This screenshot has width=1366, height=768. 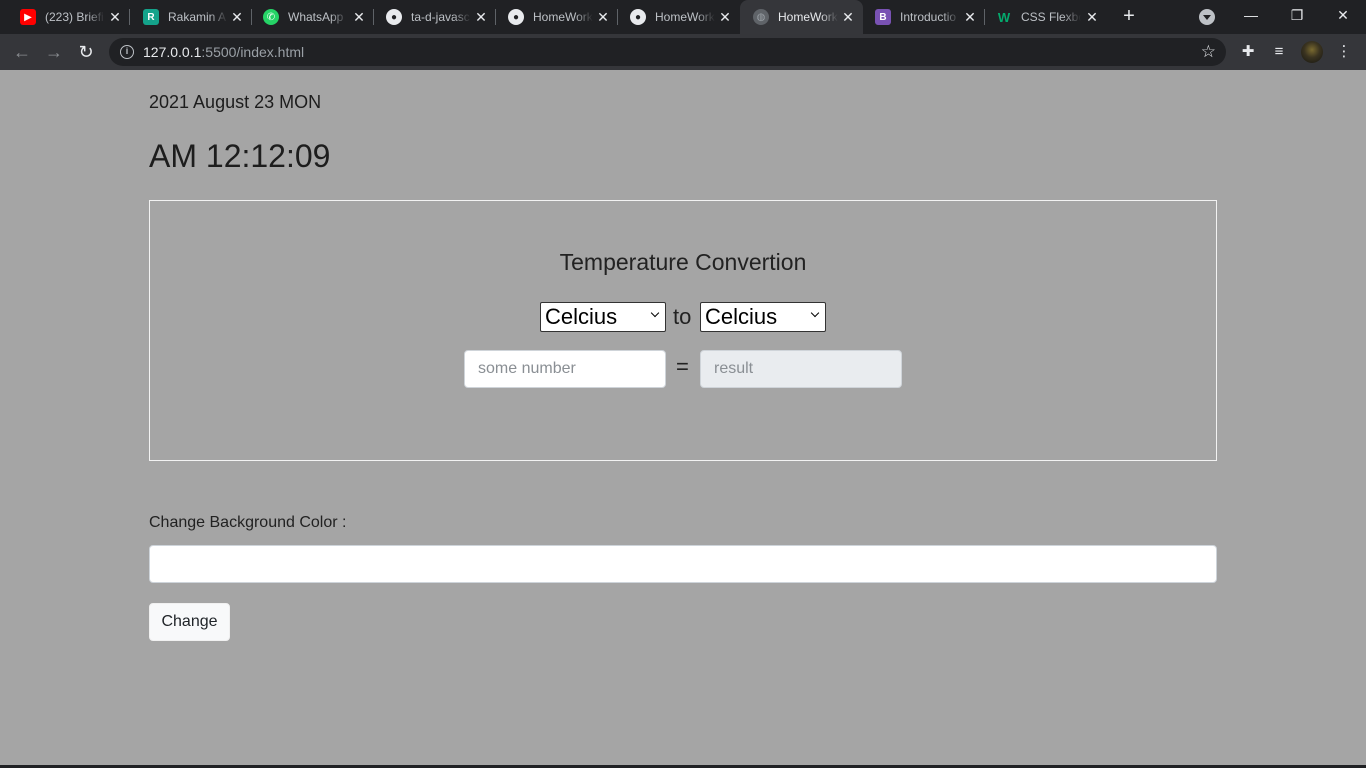 I want to click on bookmark-star-icon: ☆, so click(x=1208, y=52).